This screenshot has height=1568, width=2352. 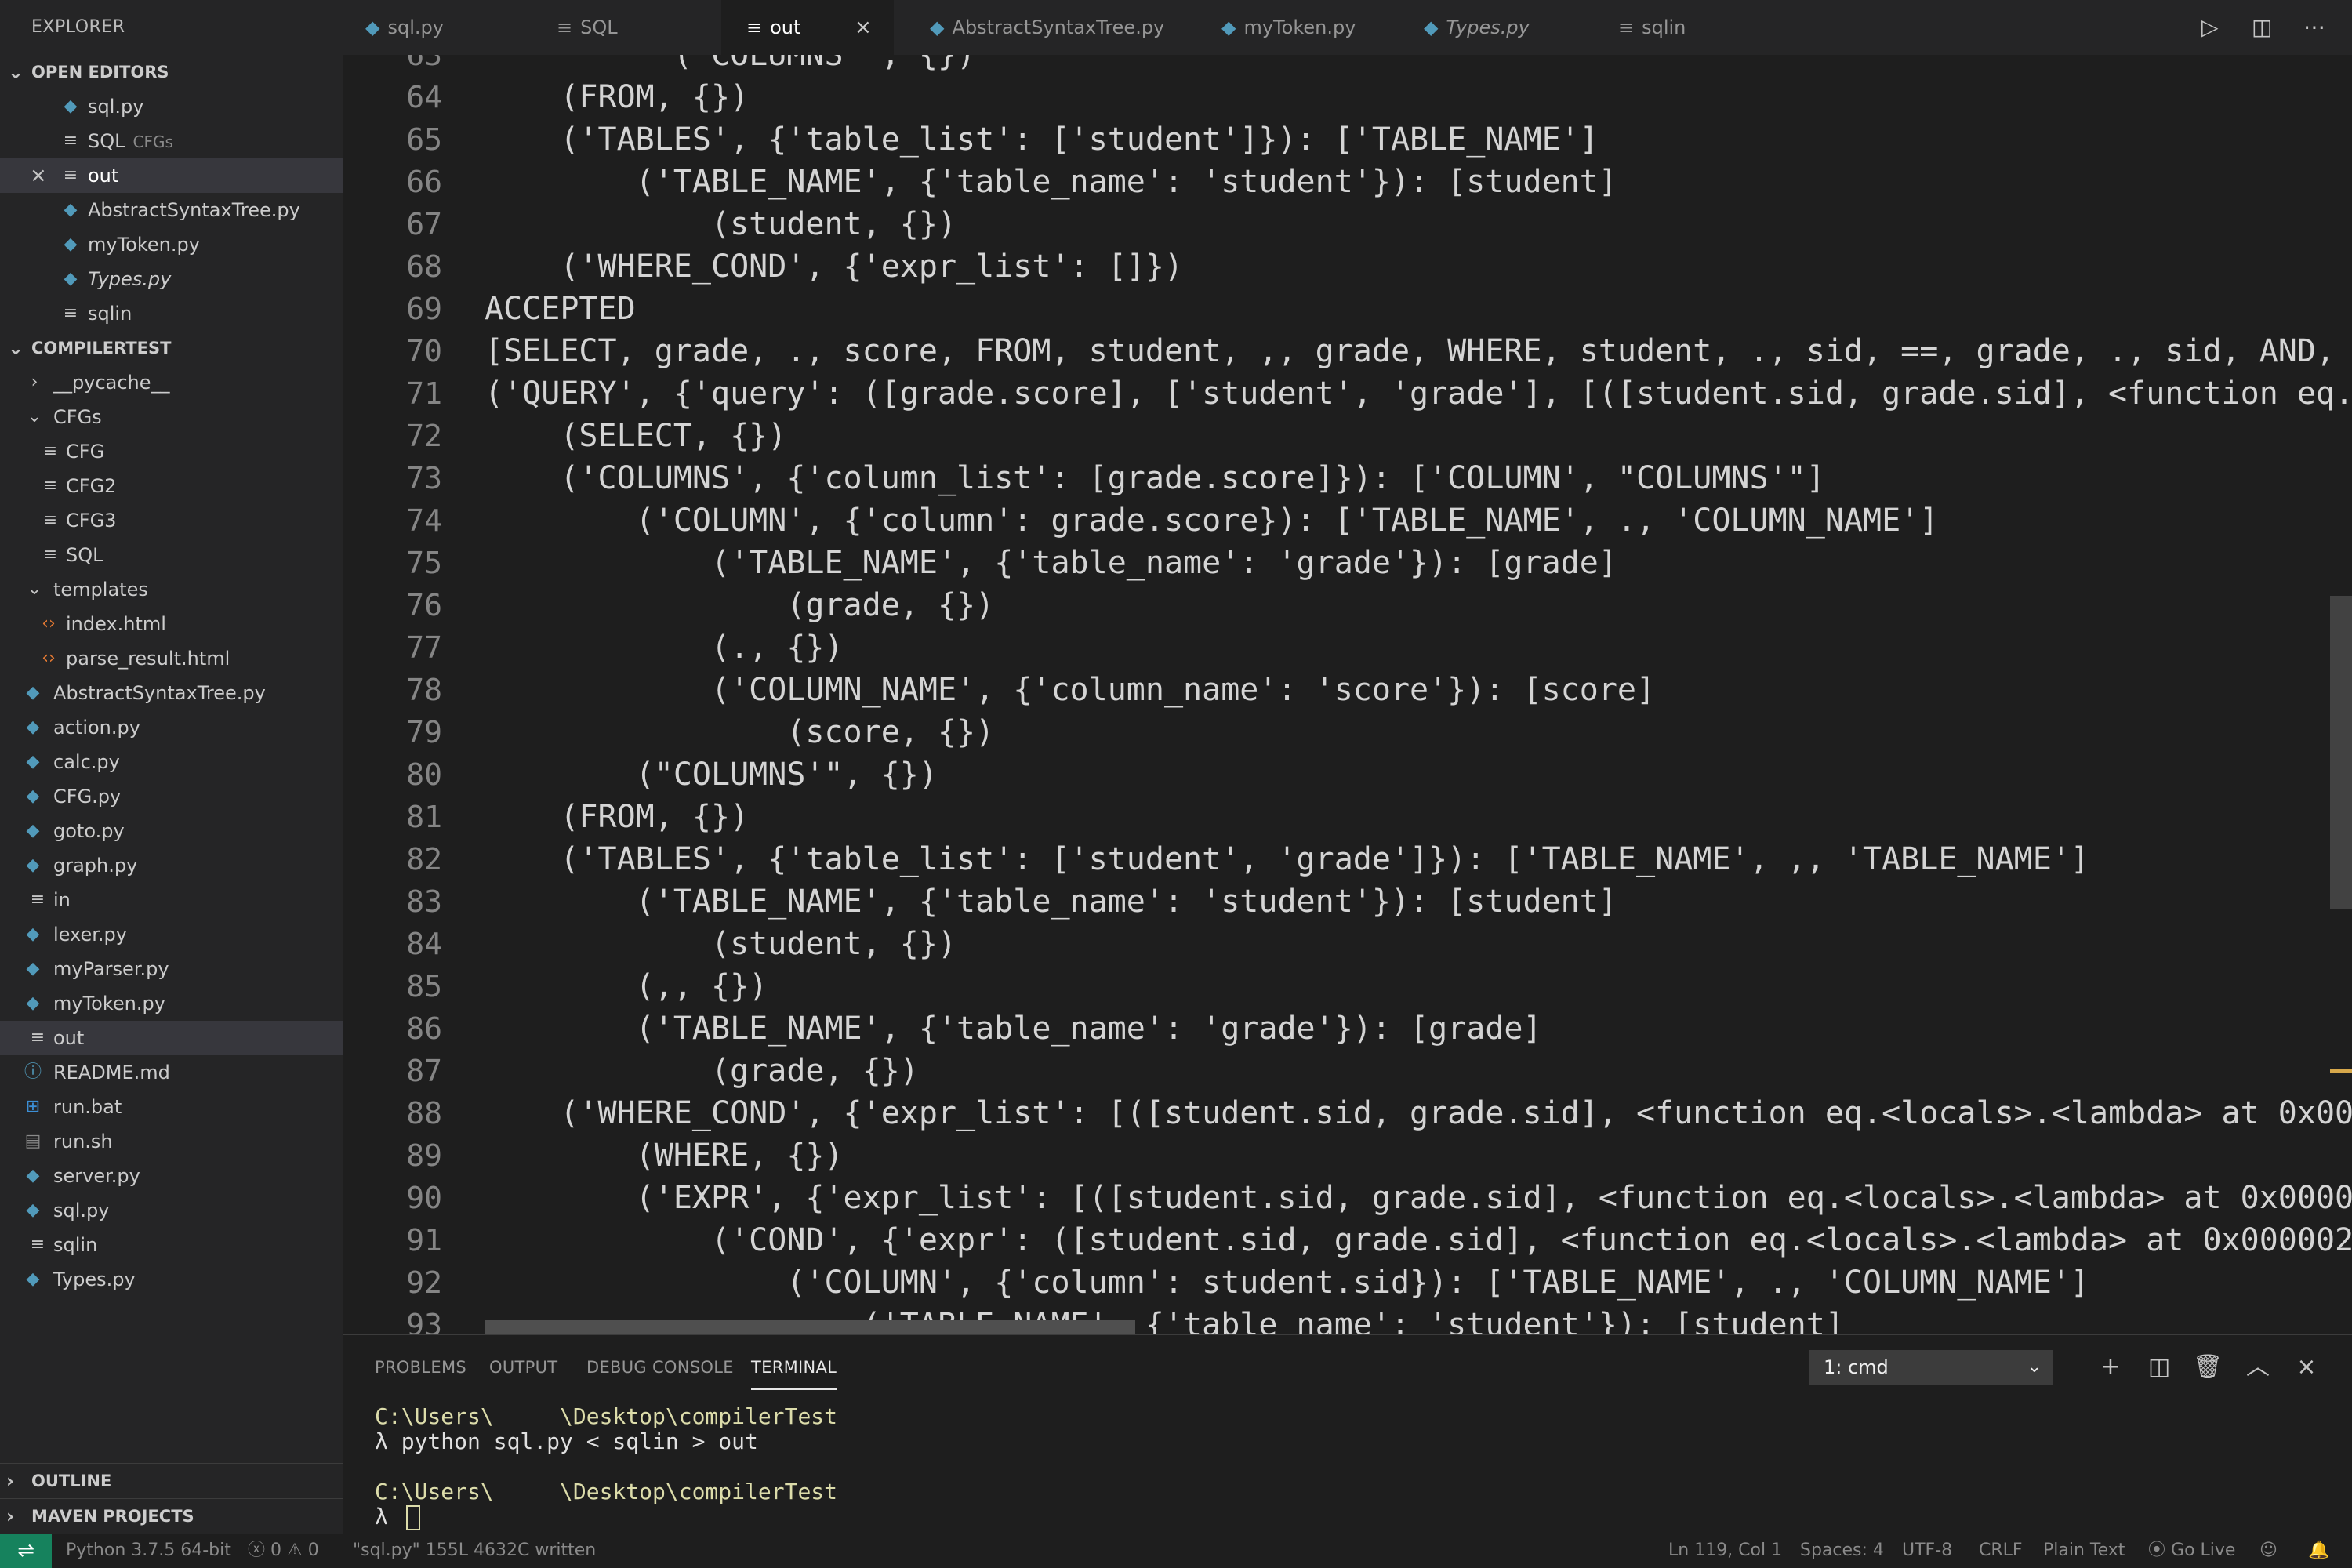 What do you see at coordinates (171, 486) in the screenshot?
I see `file-cfg2: ≡ CFG2` at bounding box center [171, 486].